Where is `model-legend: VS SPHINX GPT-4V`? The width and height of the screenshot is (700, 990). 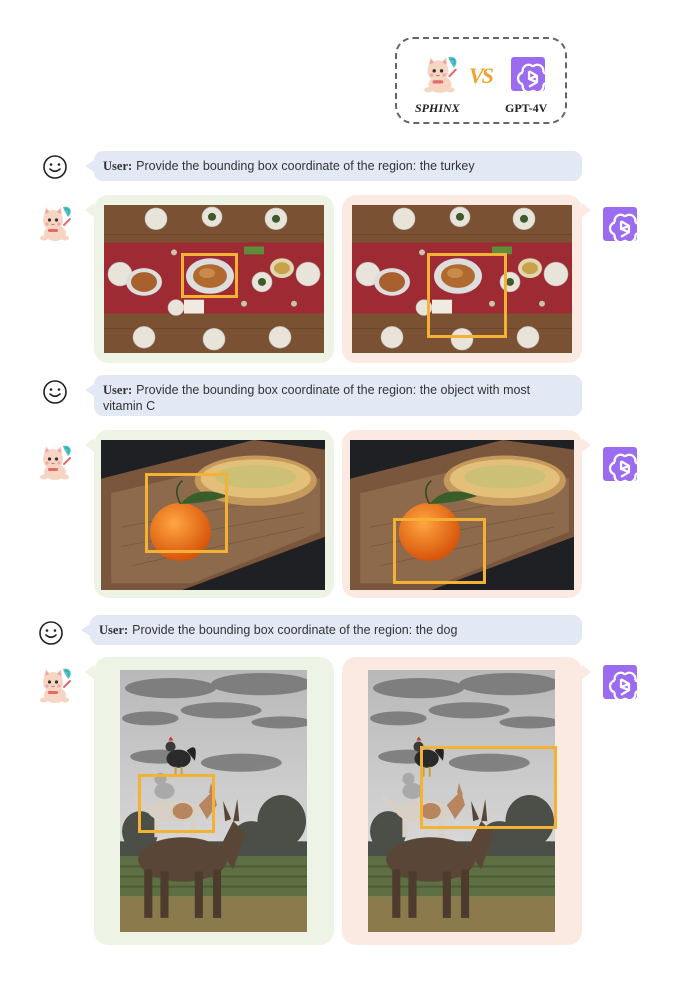
model-legend: VS SPHINX GPT-4V is located at coordinates (481, 80).